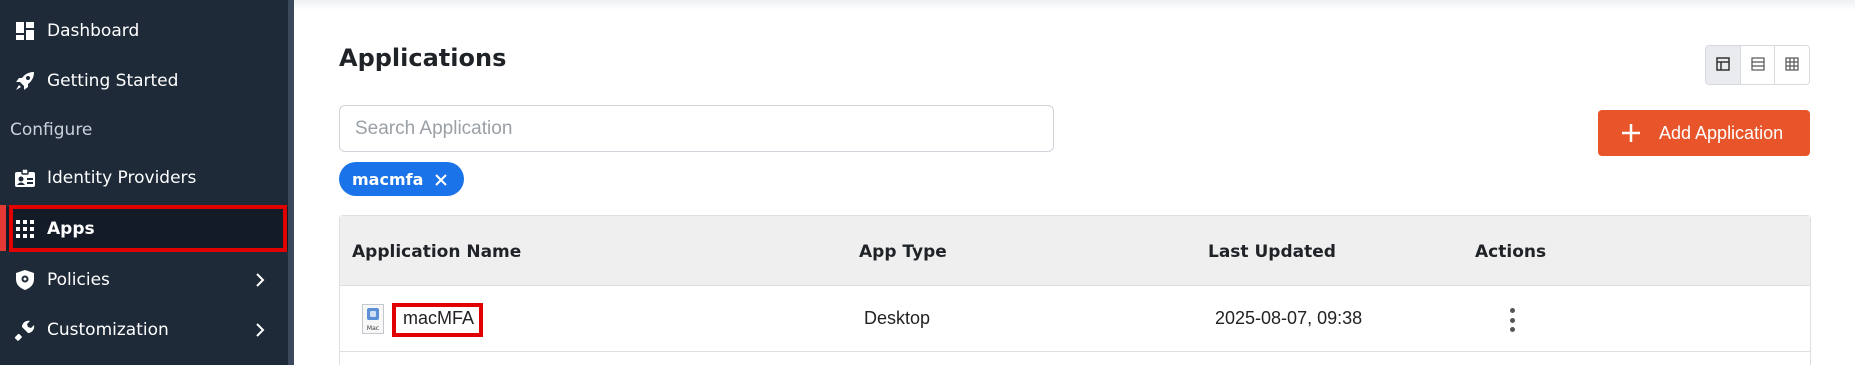 The image size is (1855, 365). I want to click on search-input, so click(696, 128).